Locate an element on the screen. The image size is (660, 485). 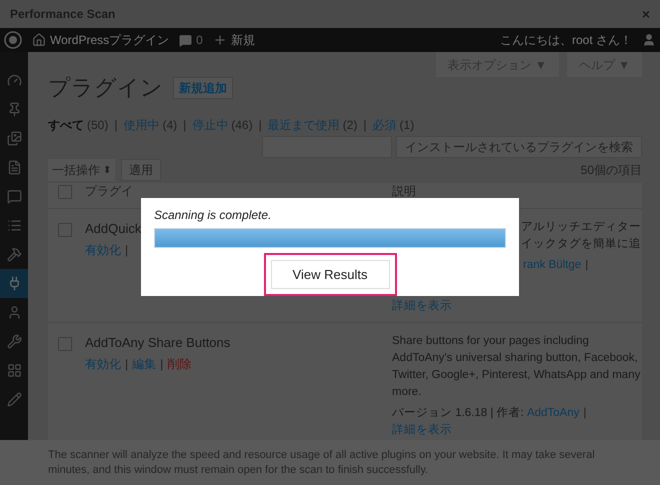
filter-link: 使用中 is located at coordinates (141, 125).